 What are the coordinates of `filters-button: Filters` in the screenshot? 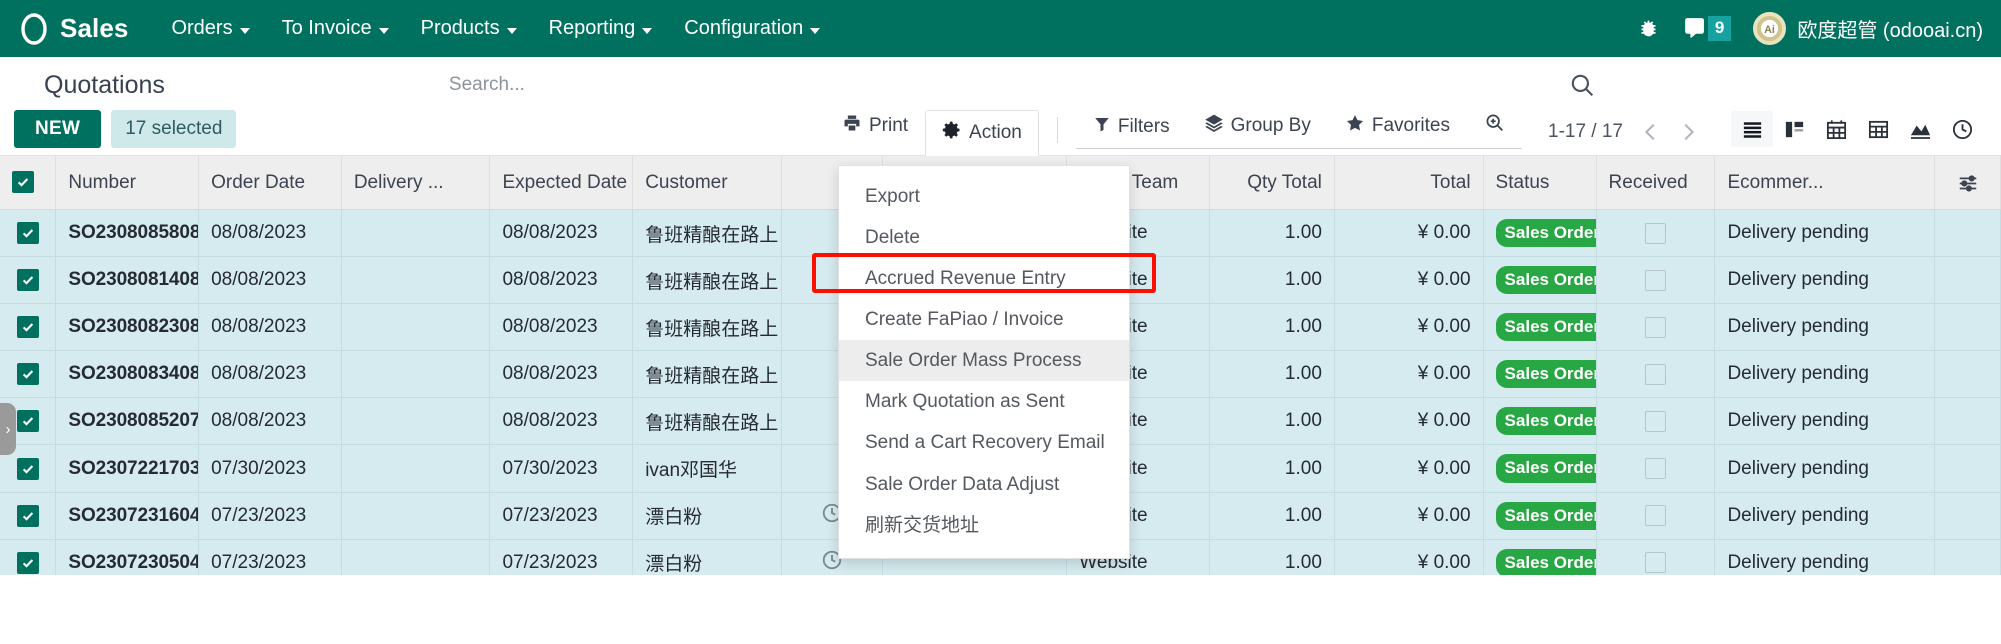 It's located at (1131, 126).